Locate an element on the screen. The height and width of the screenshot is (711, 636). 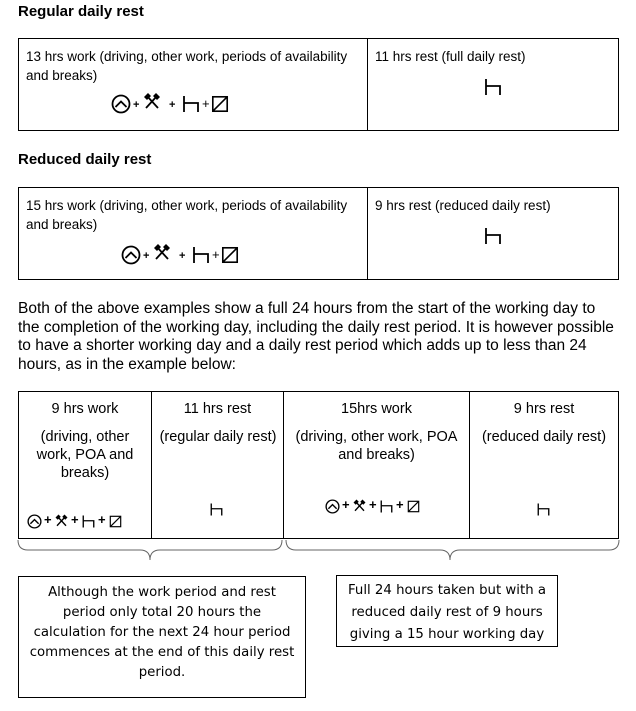
timeline-cell-4-detail: (reduced daily rest) is located at coordinates (544, 437).